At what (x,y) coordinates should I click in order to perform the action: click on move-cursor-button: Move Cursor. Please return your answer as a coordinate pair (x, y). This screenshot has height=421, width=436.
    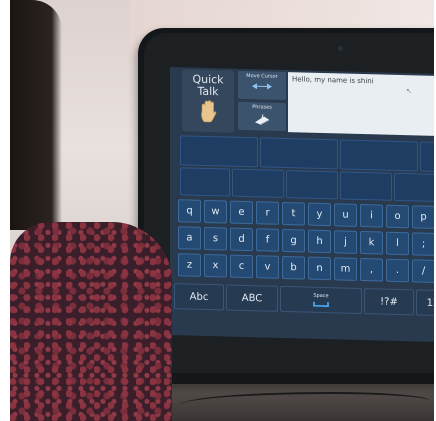
    Looking at the image, I should click on (262, 85).